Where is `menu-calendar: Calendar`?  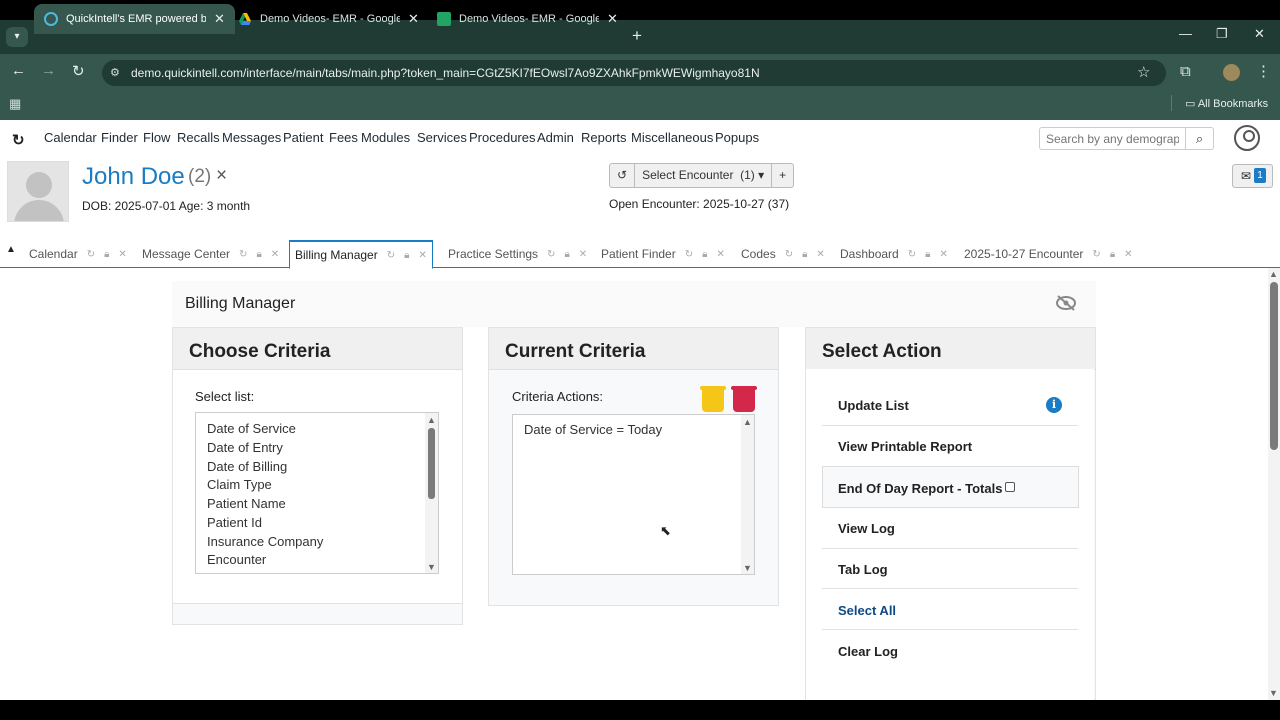
menu-calendar: Calendar is located at coordinates (70, 137).